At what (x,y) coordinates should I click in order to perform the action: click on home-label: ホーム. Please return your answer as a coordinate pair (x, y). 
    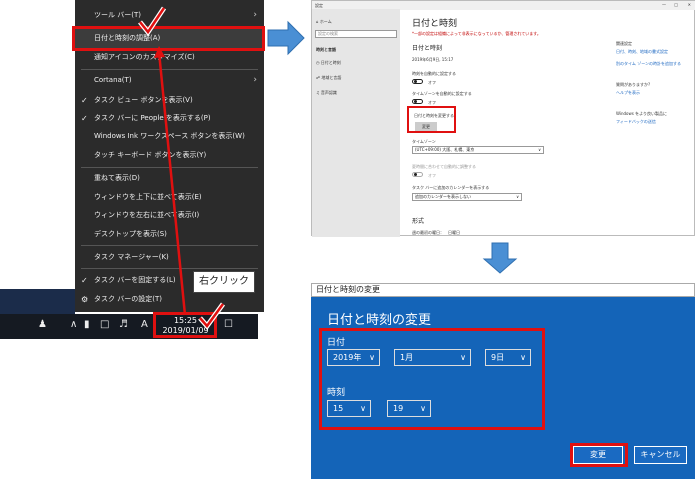
    Looking at the image, I should click on (325, 21).